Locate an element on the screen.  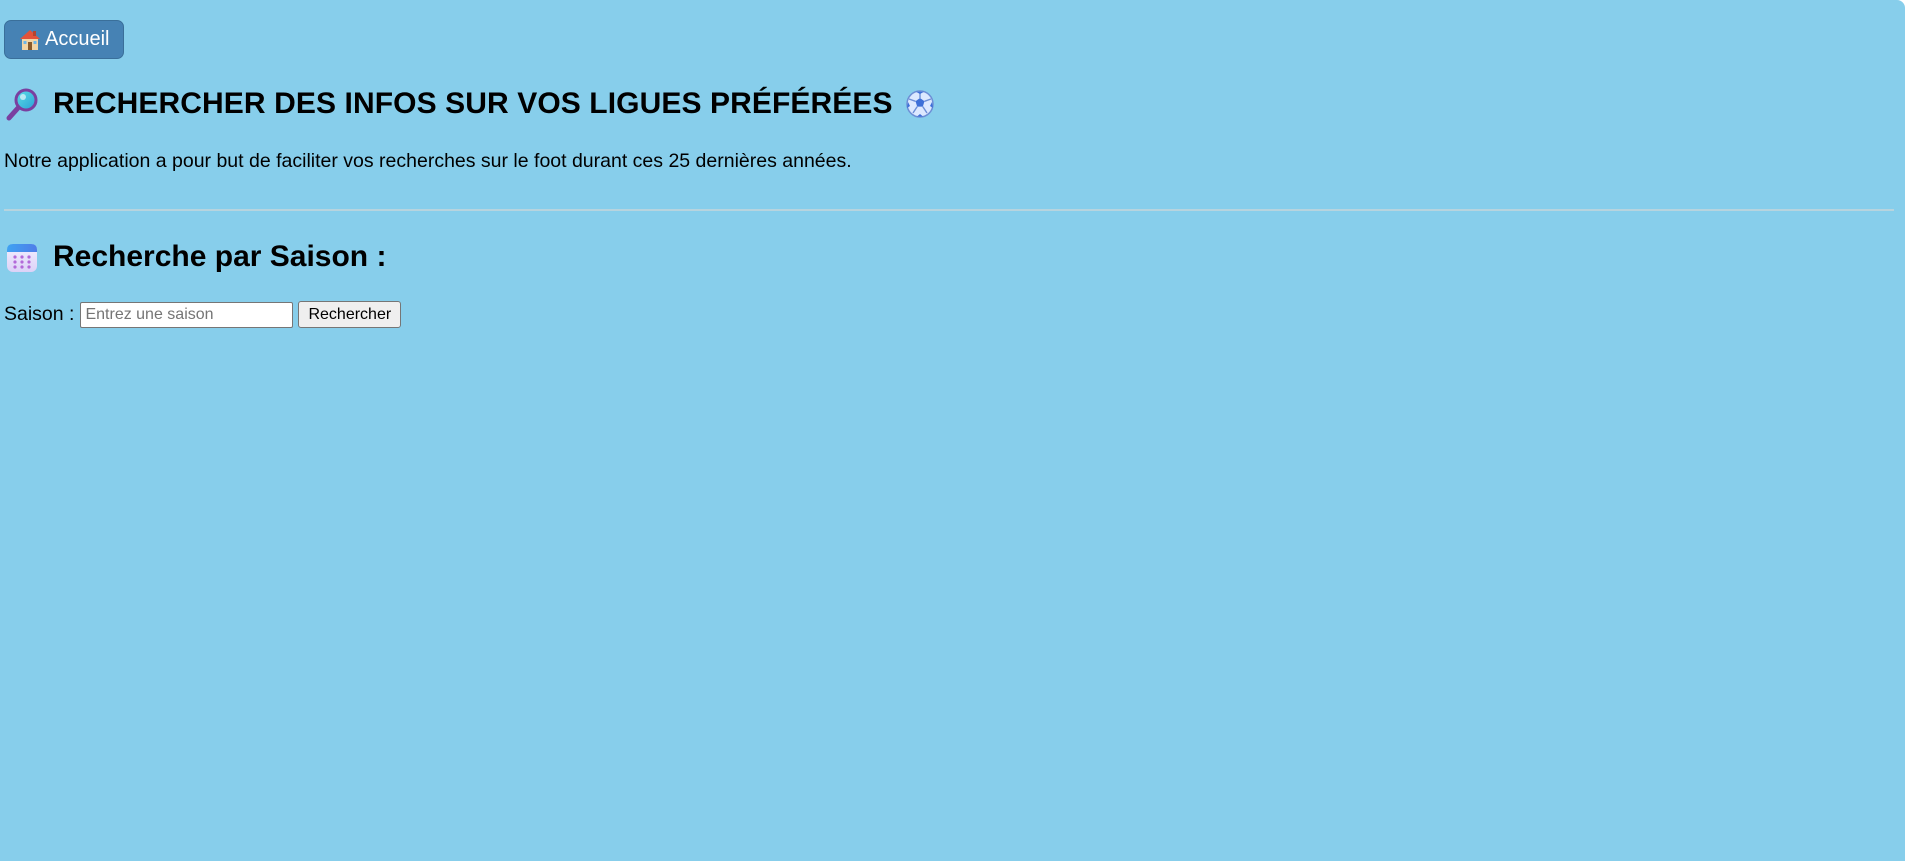
section-divider is located at coordinates (949, 210).